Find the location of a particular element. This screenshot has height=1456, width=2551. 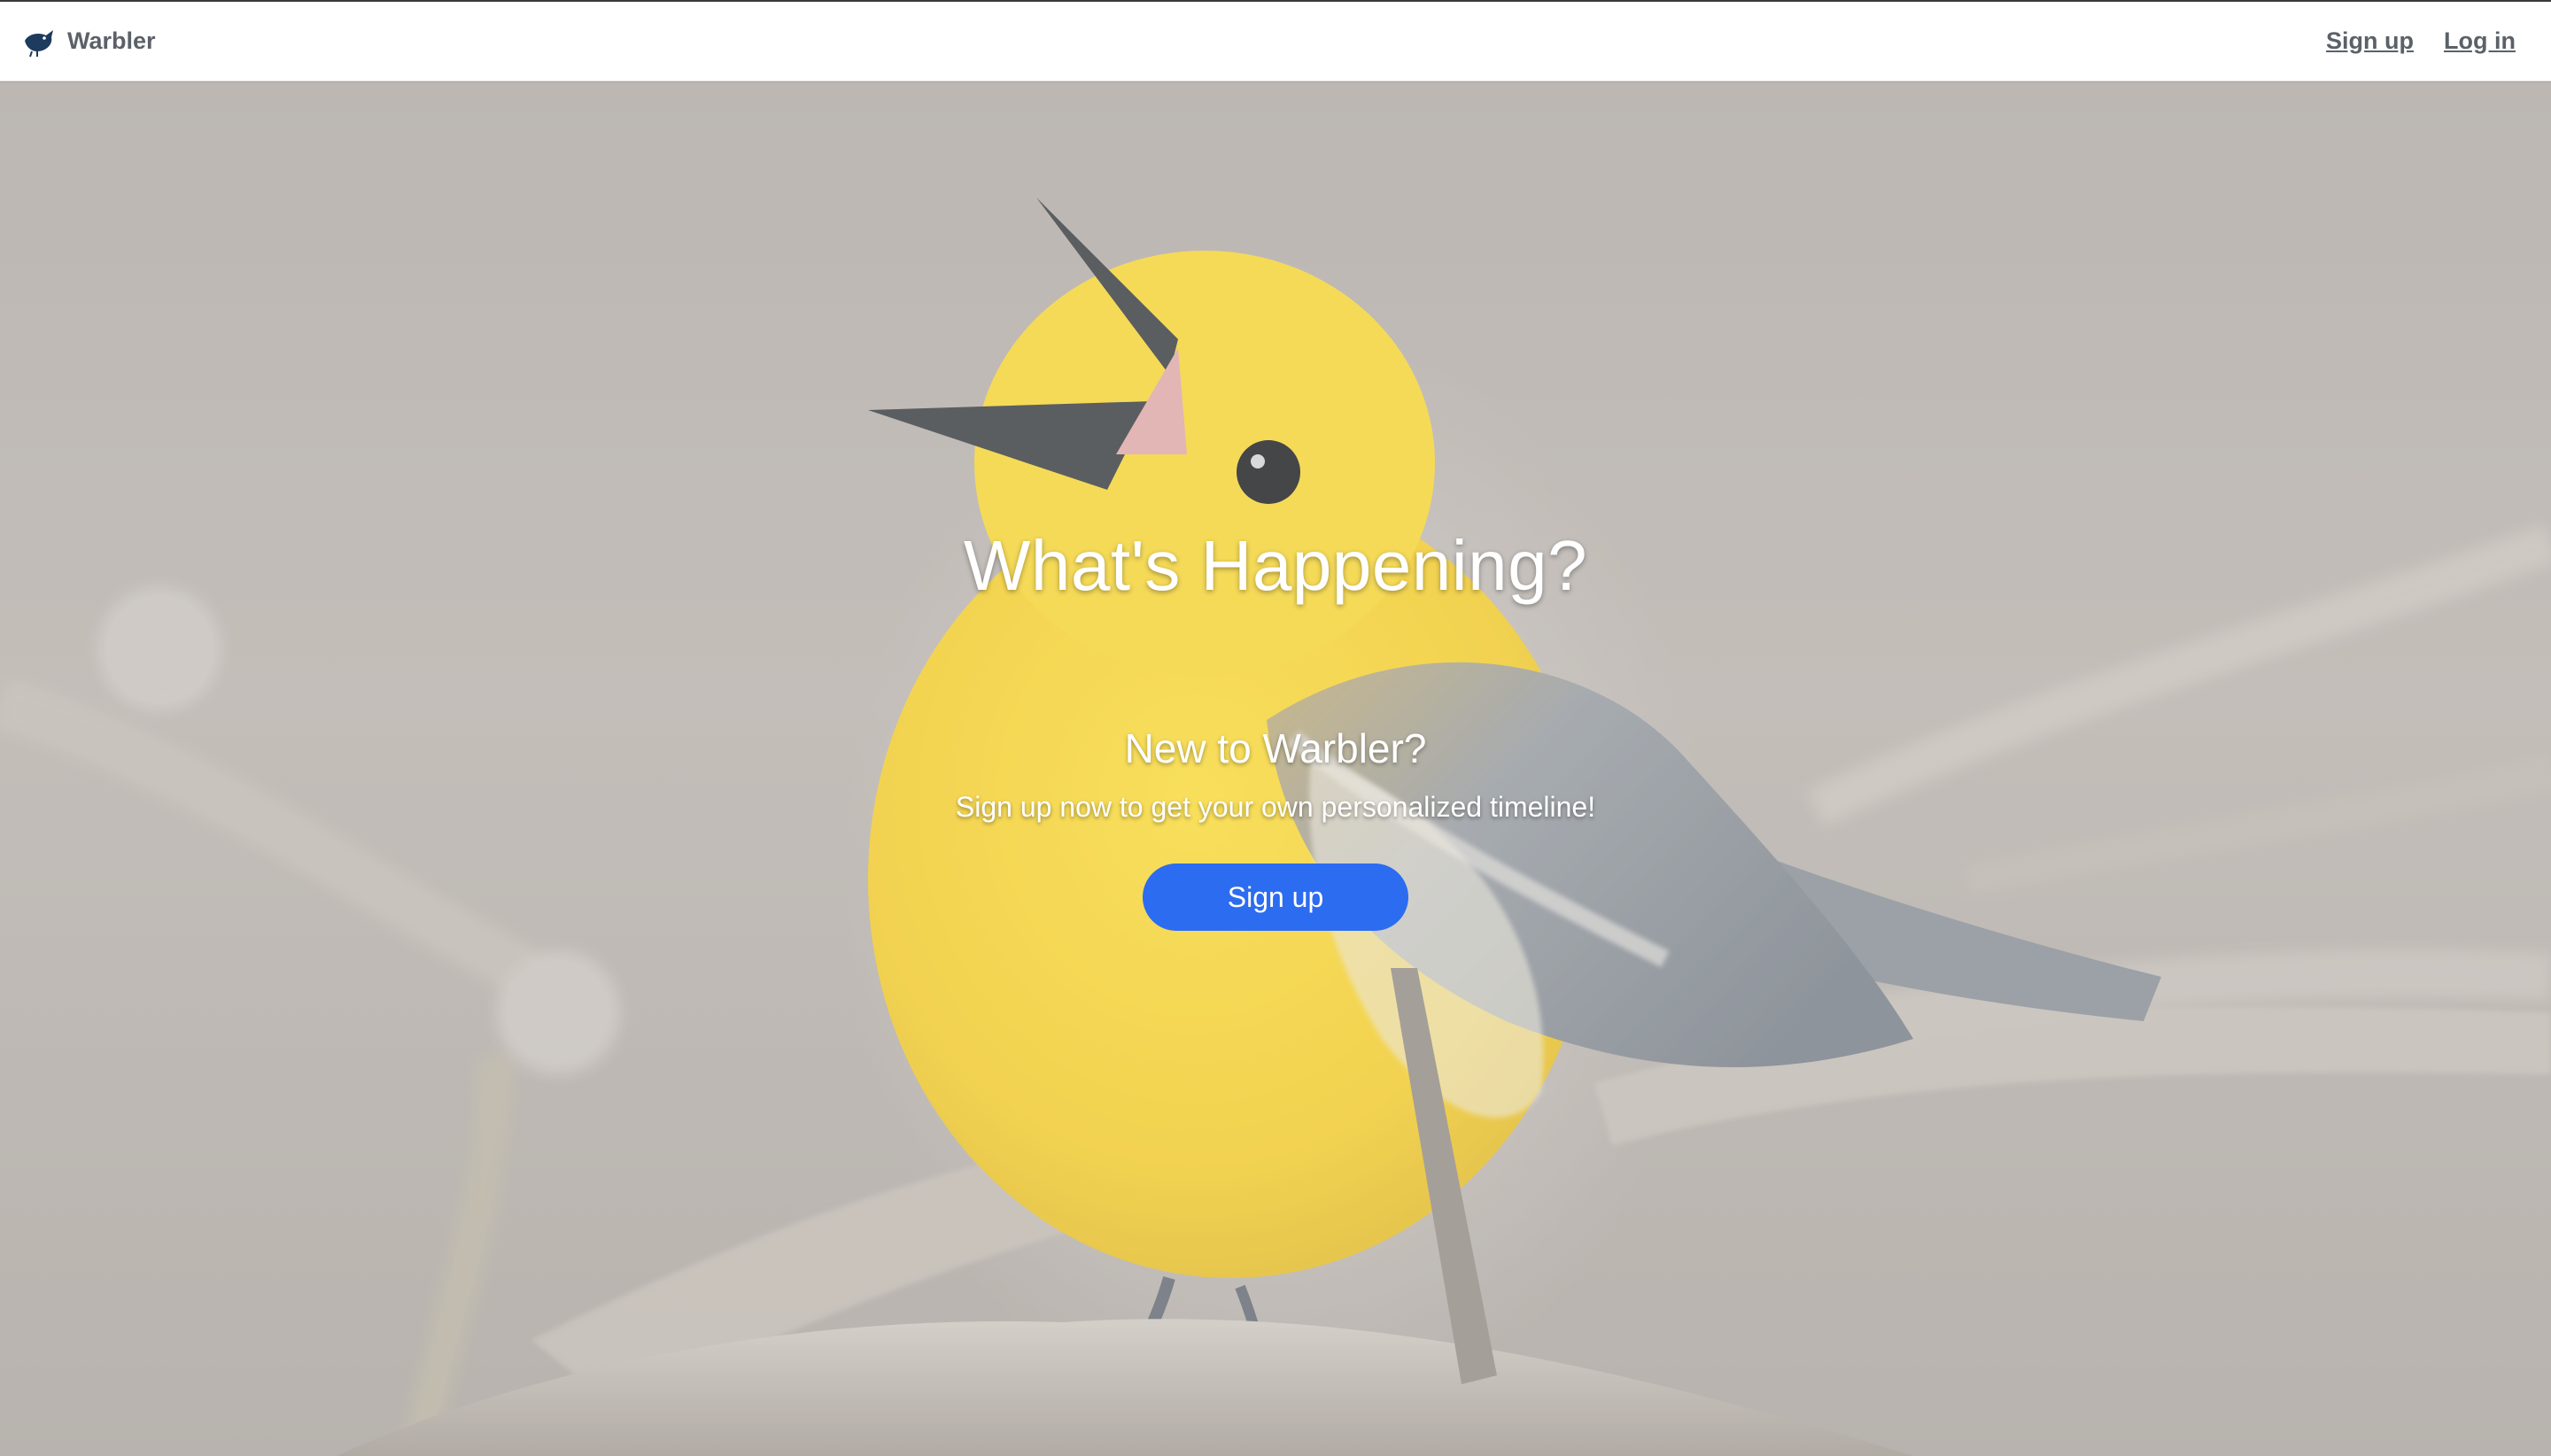

brand-name: Warbler is located at coordinates (111, 40).